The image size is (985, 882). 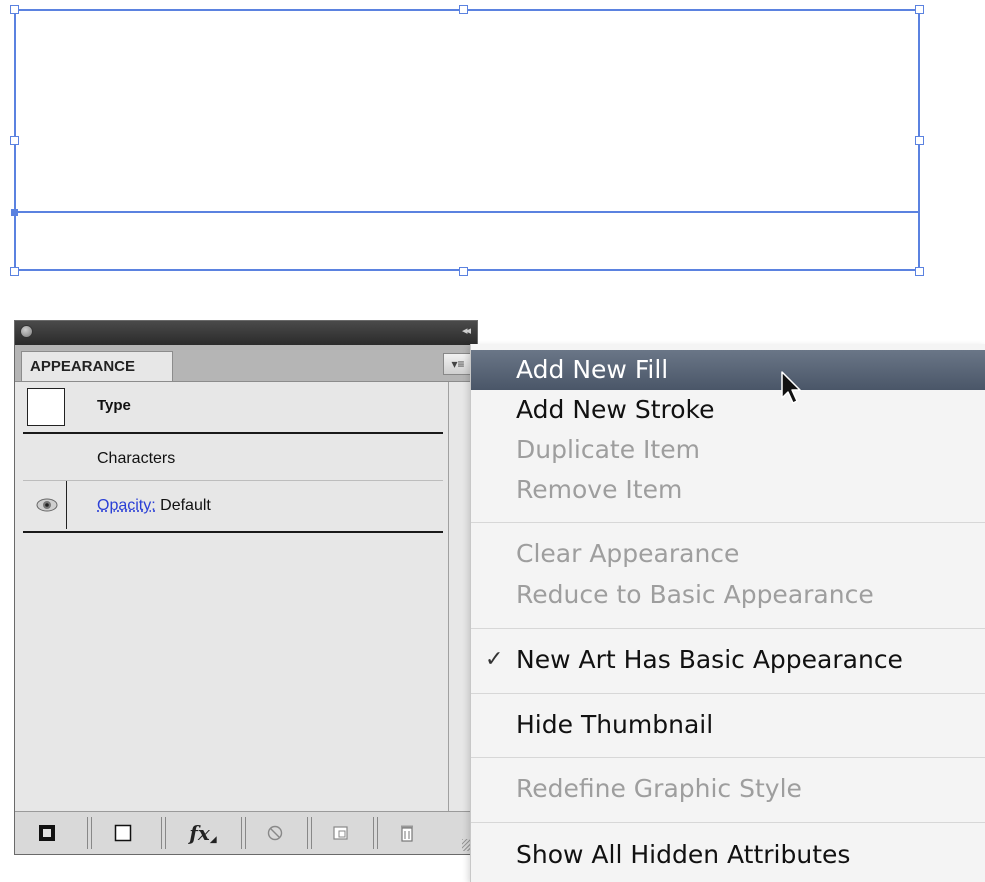 What do you see at coordinates (463, 271) in the screenshot?
I see `selection-handle-bottom-center` at bounding box center [463, 271].